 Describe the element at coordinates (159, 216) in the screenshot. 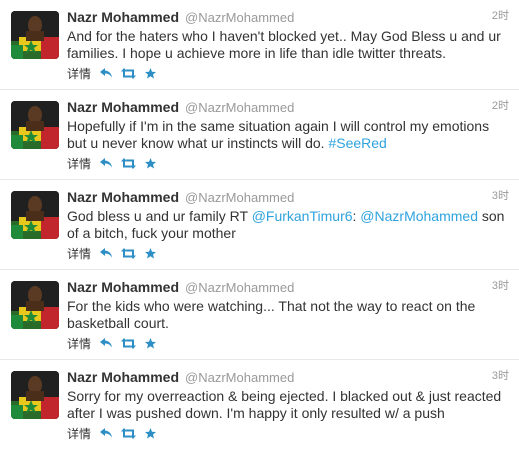

I see `tweet-text-segment: God bless u and ur family RT` at that location.